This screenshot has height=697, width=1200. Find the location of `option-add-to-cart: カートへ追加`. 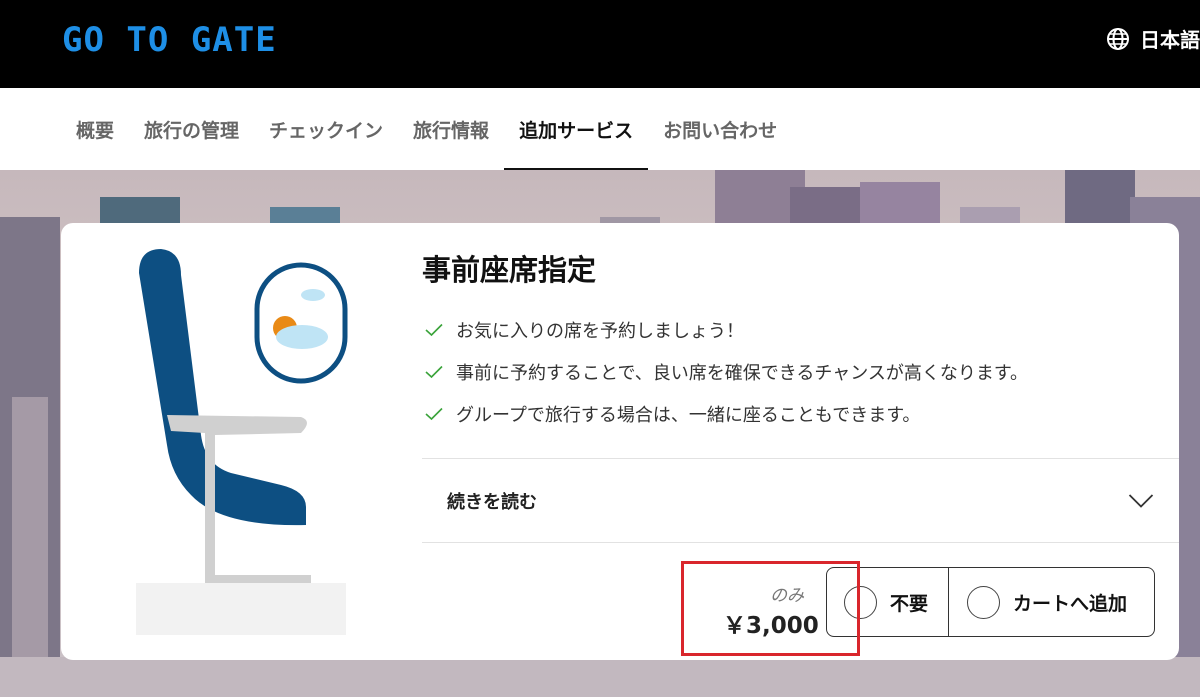

option-add-to-cart: カートへ追加 is located at coordinates (1051, 602).